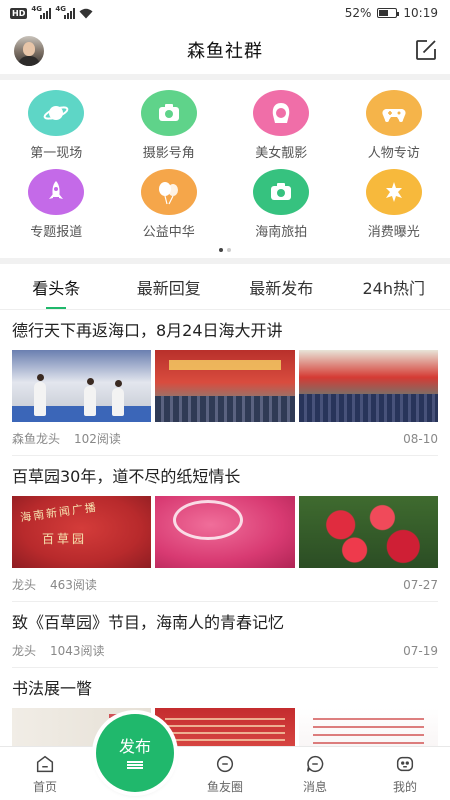 Image resolution: width=450 pixels, height=800 pixels. Describe the element at coordinates (56, 232) in the screenshot. I see `category-label: 专题报道` at that location.